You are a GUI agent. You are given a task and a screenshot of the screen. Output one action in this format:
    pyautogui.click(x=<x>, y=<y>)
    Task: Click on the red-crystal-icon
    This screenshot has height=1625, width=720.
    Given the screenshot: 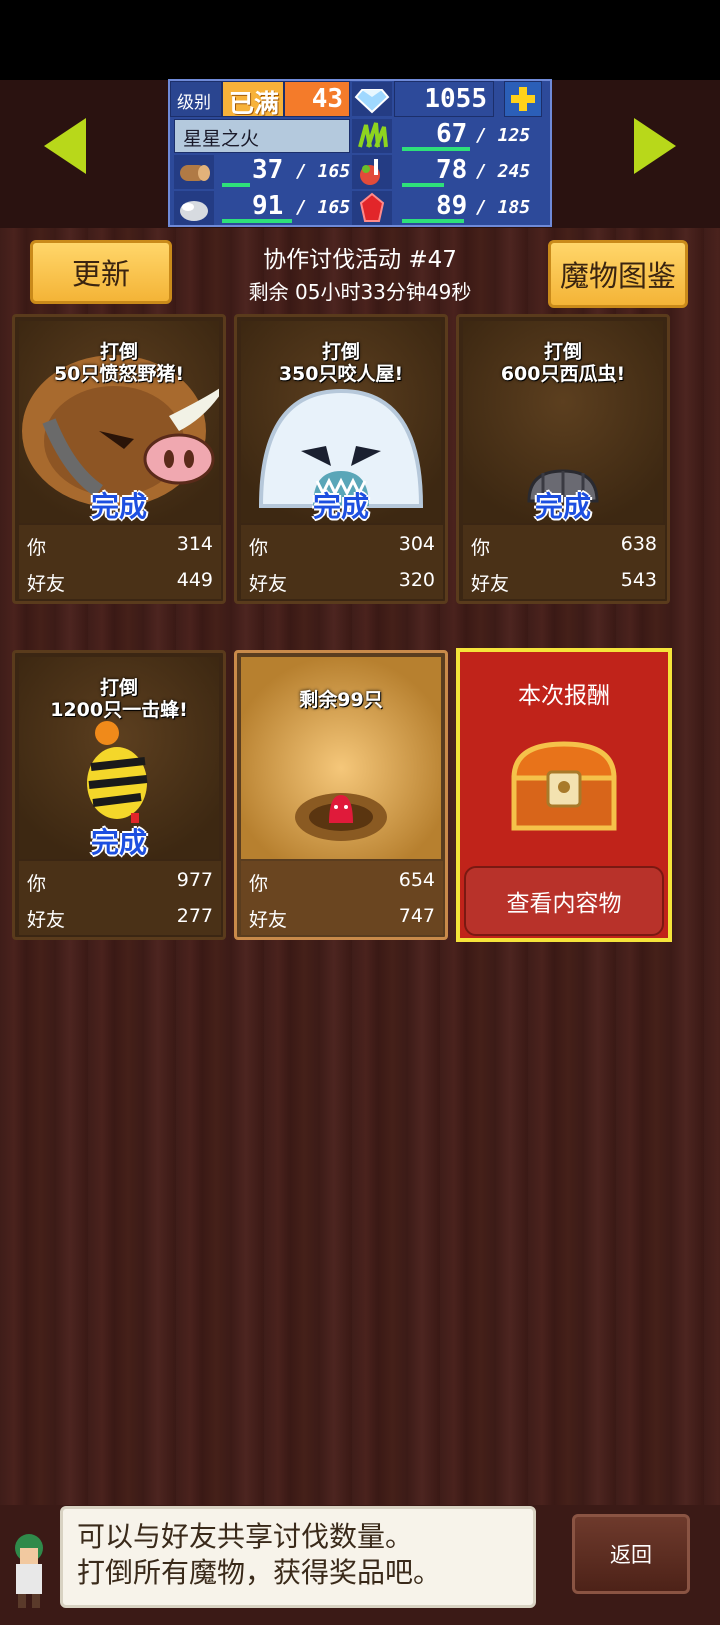 What is the action you would take?
    pyautogui.click(x=372, y=208)
    